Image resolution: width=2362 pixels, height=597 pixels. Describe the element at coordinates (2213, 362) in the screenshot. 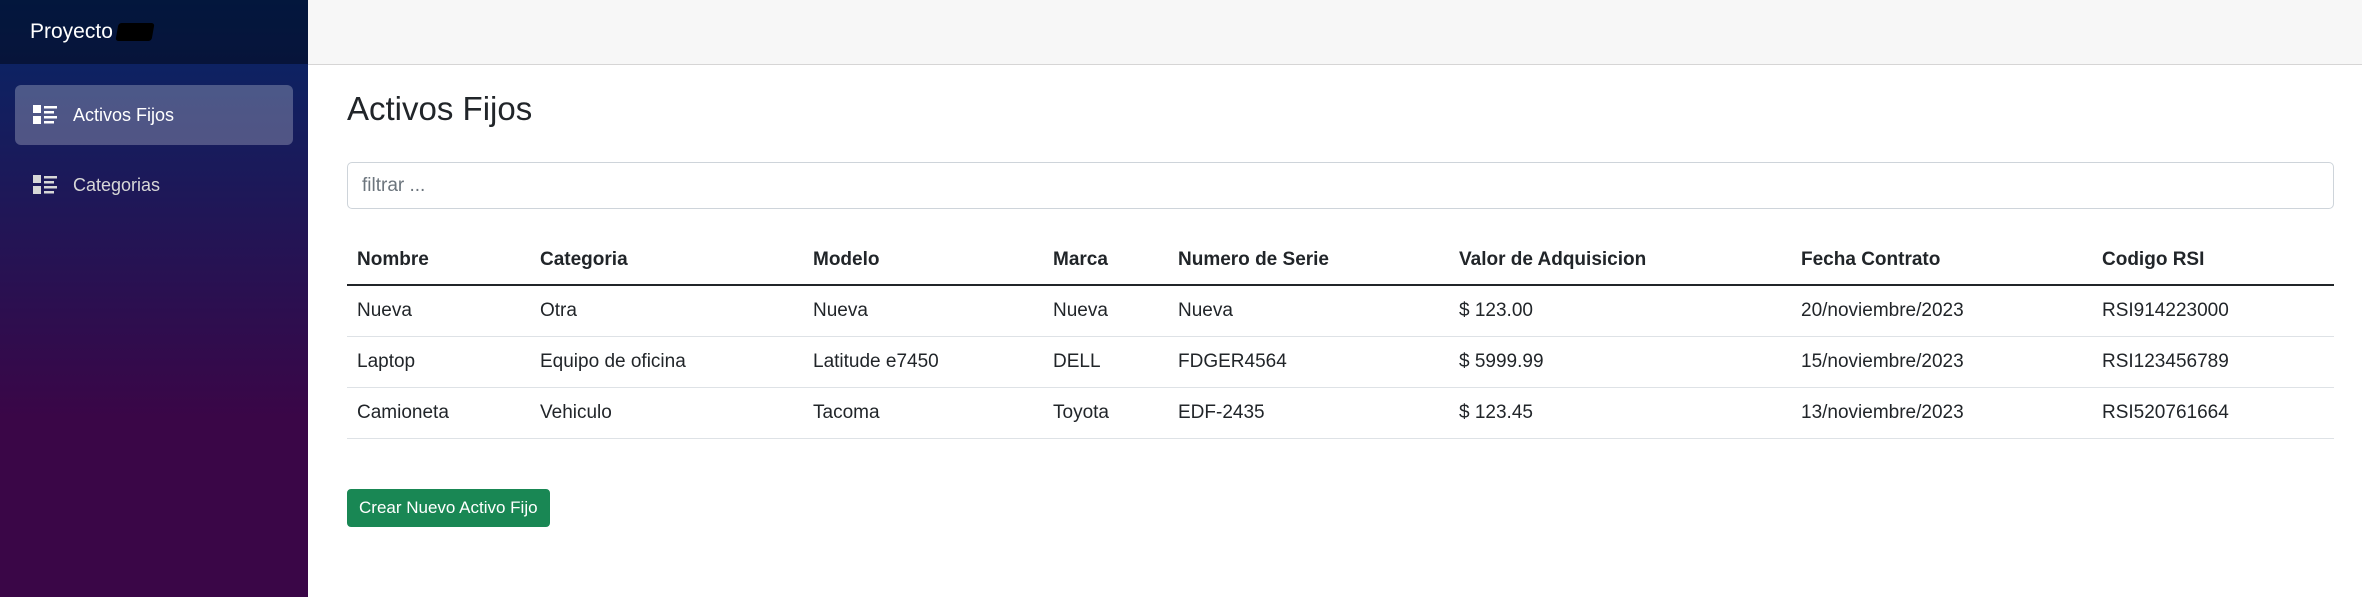

I see `cell-codigo-rsi: RSI123456789` at that location.